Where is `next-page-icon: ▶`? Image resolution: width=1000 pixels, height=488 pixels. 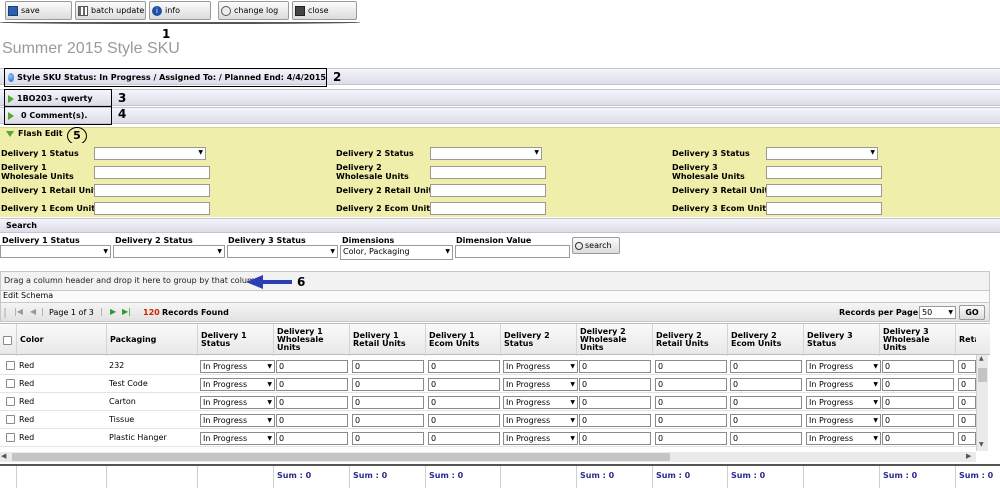 next-page-icon: ▶ is located at coordinates (113, 311).